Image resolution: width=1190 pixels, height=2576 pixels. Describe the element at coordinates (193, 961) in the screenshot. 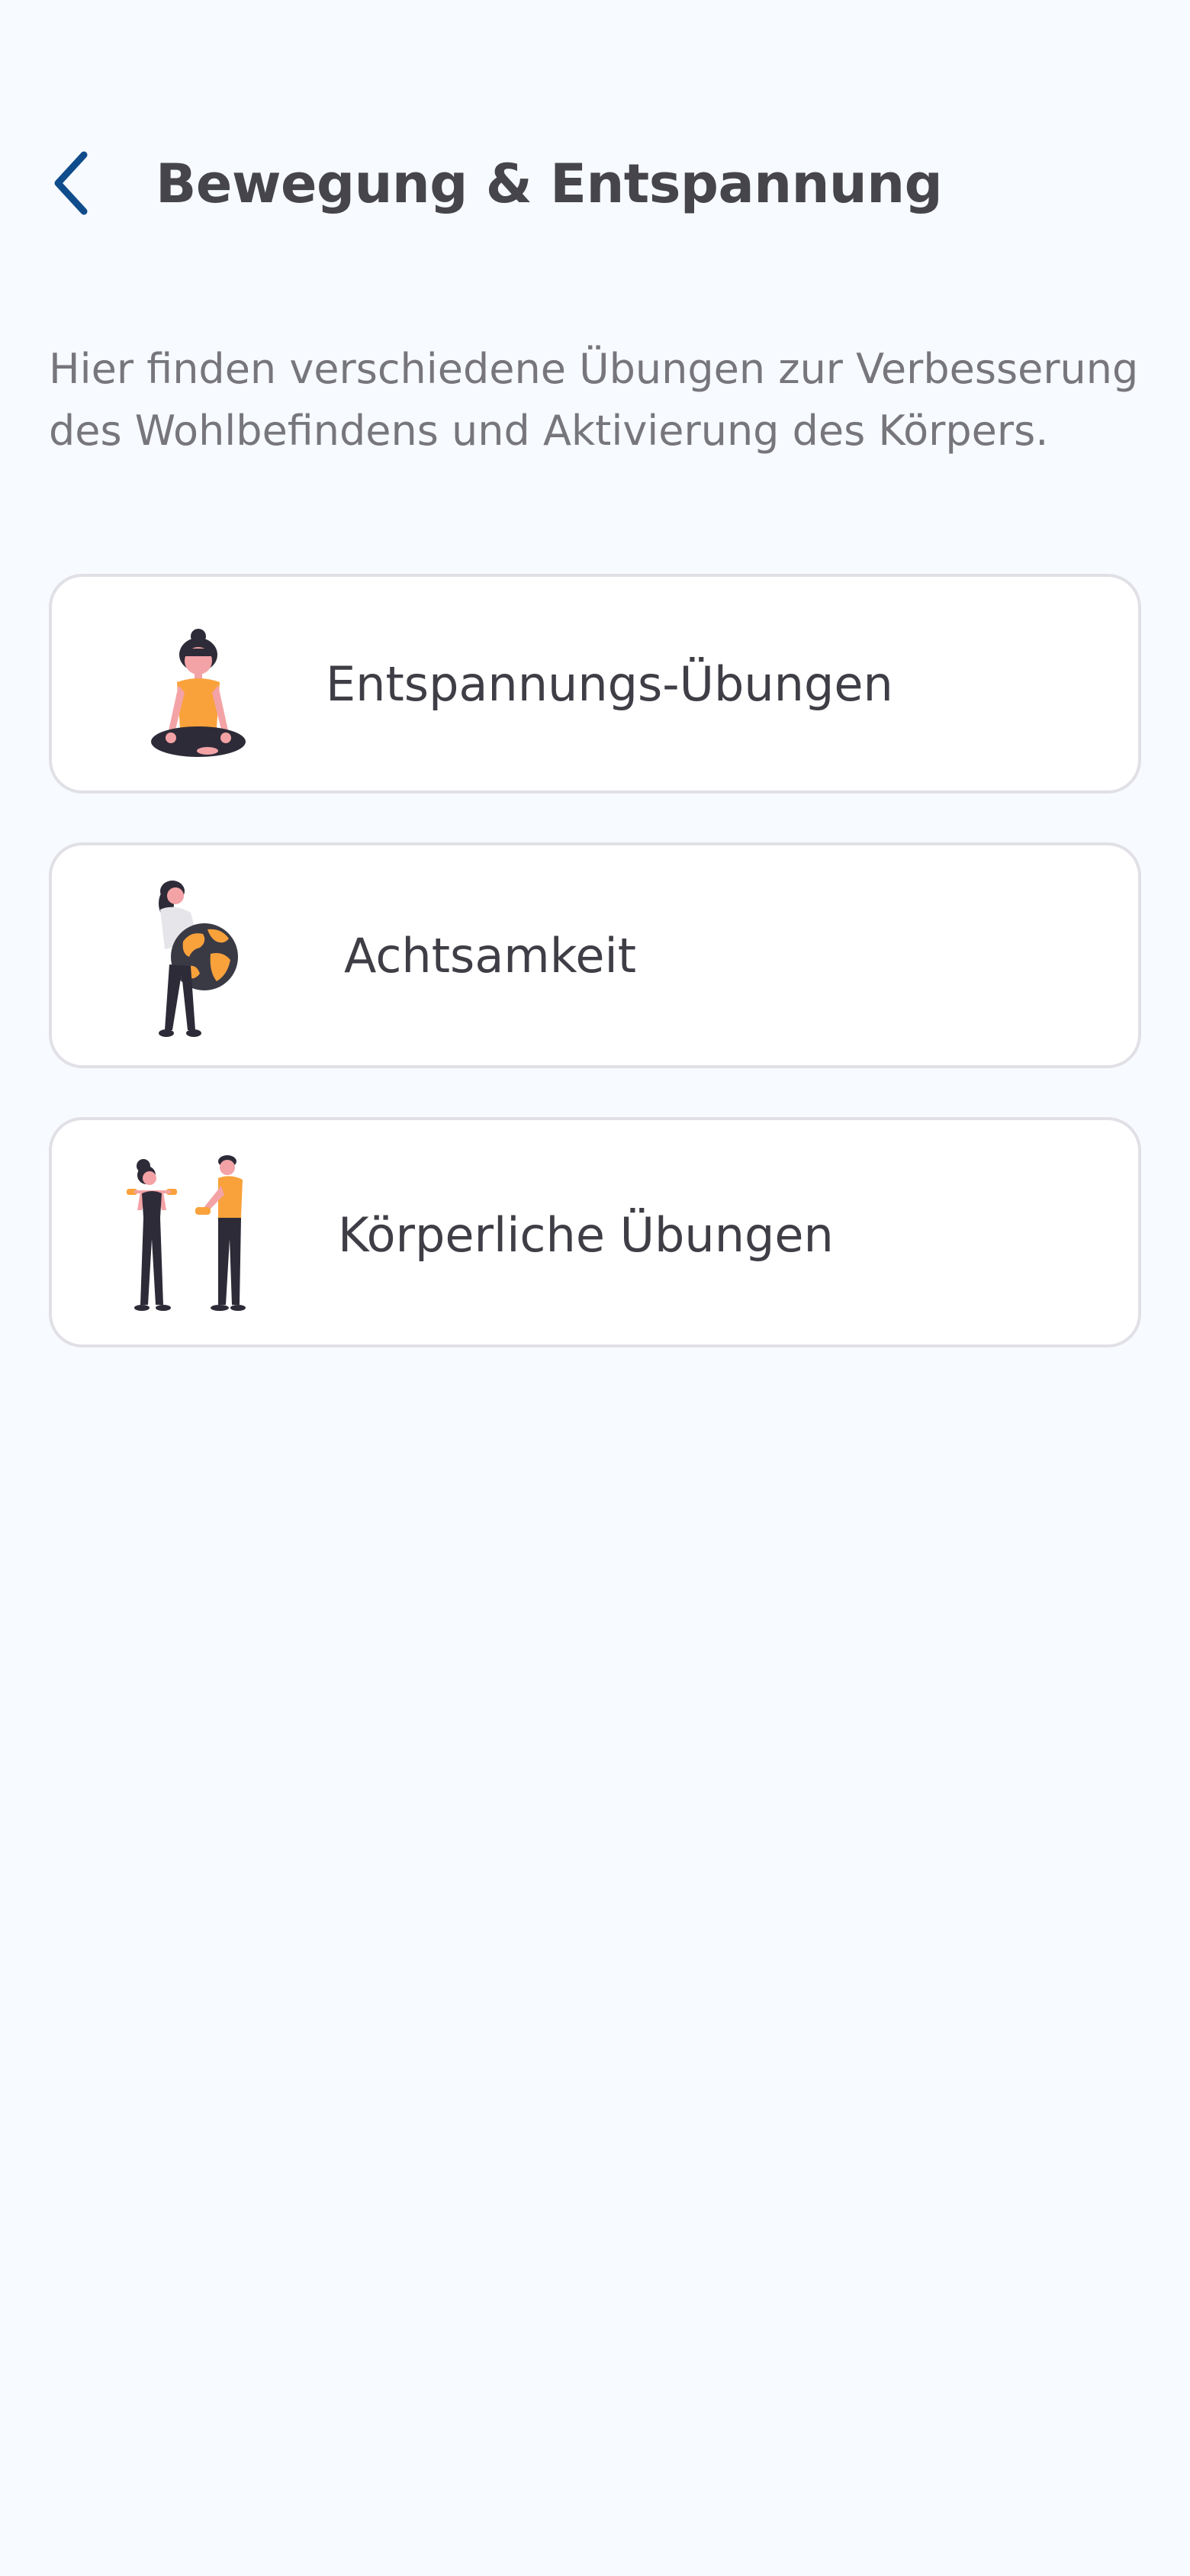

I see `globe-illustration` at that location.